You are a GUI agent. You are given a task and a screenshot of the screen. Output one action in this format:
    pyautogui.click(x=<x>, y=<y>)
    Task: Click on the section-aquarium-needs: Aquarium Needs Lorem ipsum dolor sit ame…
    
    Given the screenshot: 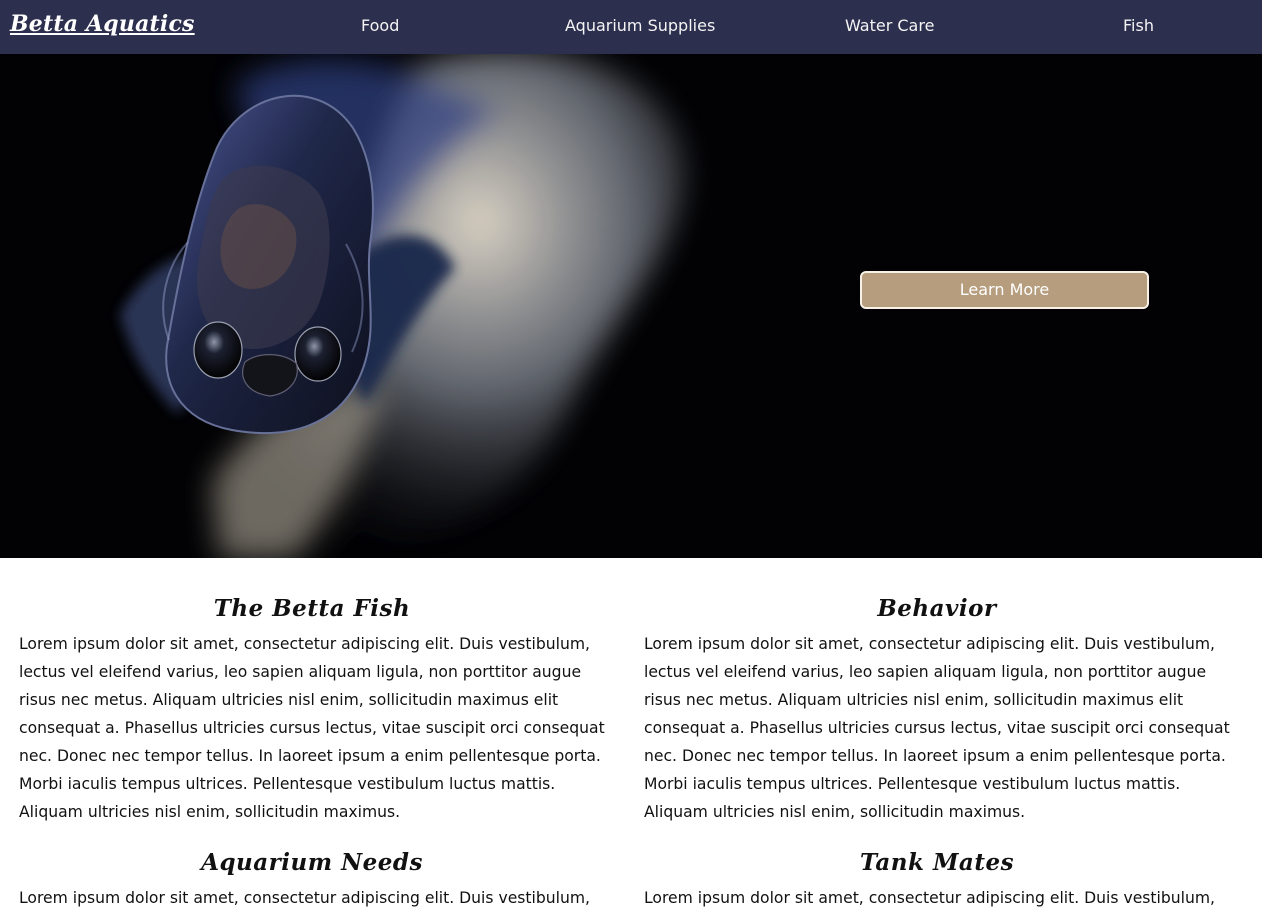 What is the action you would take?
    pyautogui.click(x=312, y=879)
    